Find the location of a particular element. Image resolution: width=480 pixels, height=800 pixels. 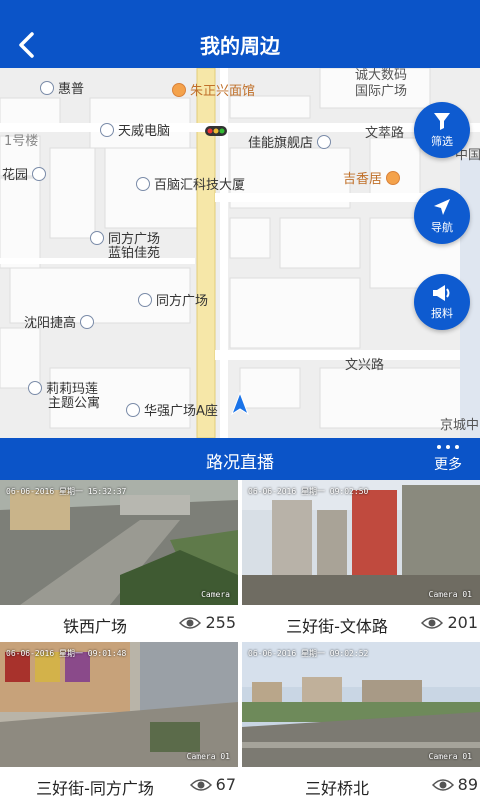

filter-button: 筛选 is located at coordinates (442, 130).